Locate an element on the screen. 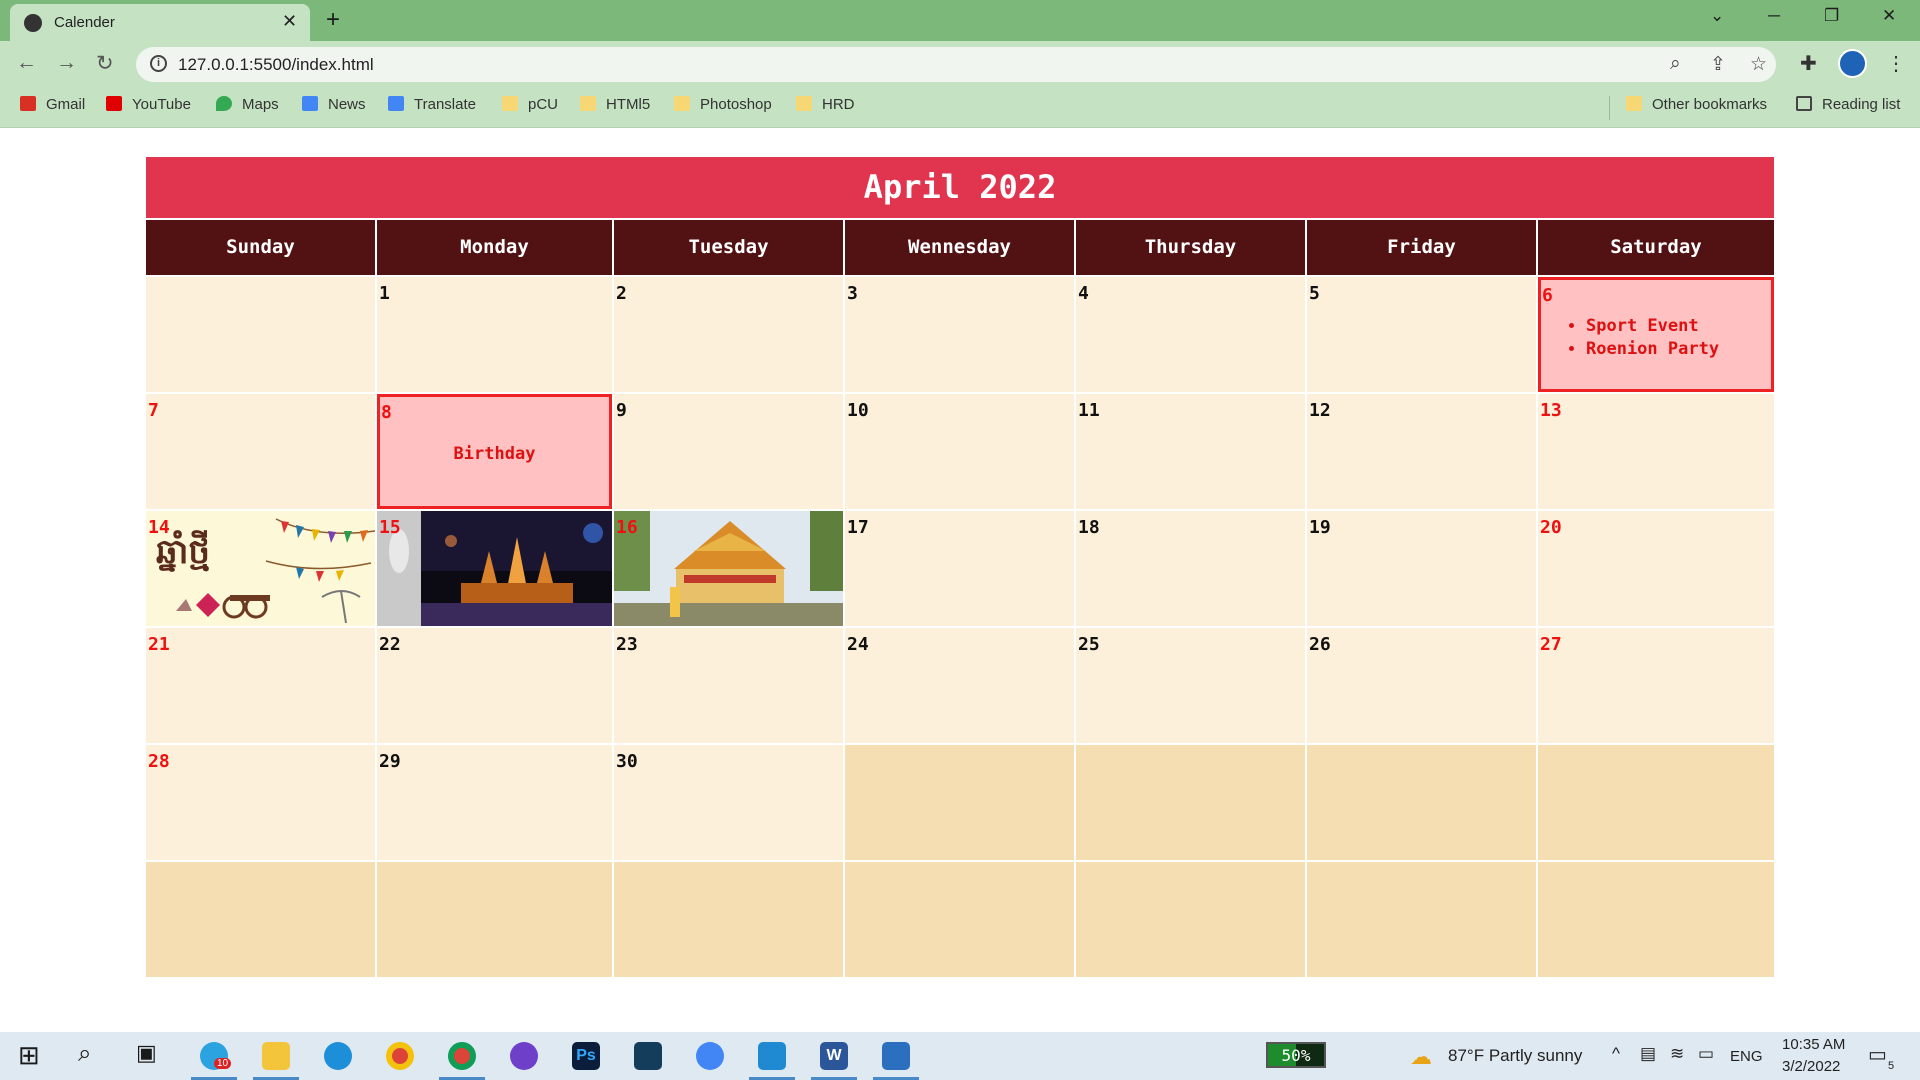 This screenshot has height=1080, width=1920. weather-text: 87°F Partly sunny is located at coordinates (1515, 1056).